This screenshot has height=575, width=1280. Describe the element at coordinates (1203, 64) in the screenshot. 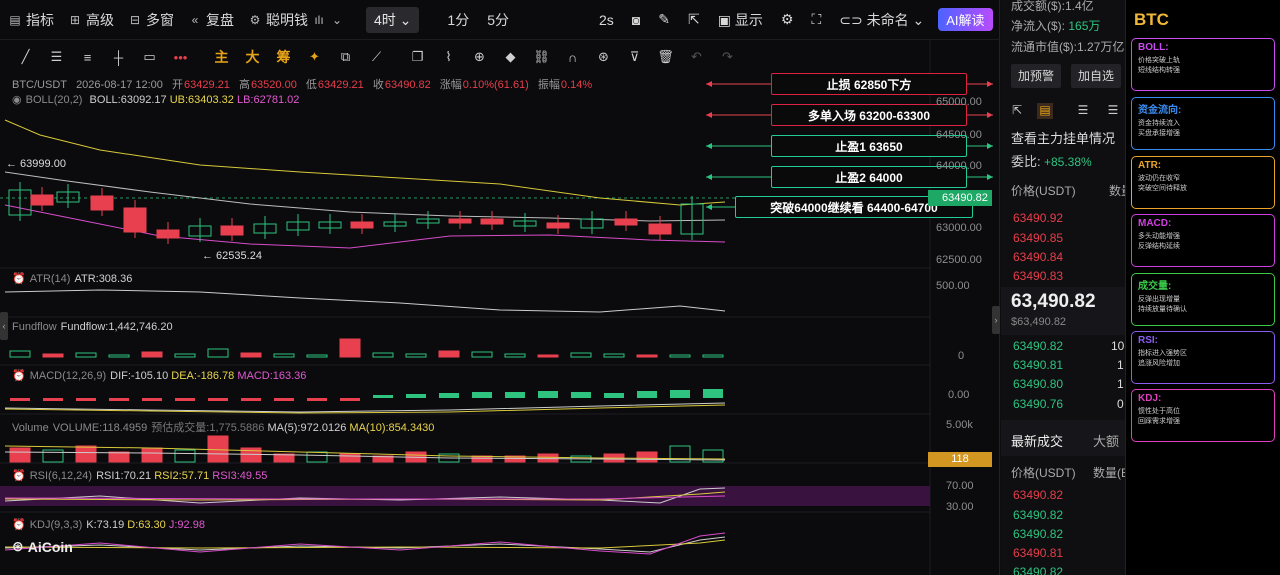

I see `analysis-card: BOLL: 价格突破上轨 短线结构转强` at that location.